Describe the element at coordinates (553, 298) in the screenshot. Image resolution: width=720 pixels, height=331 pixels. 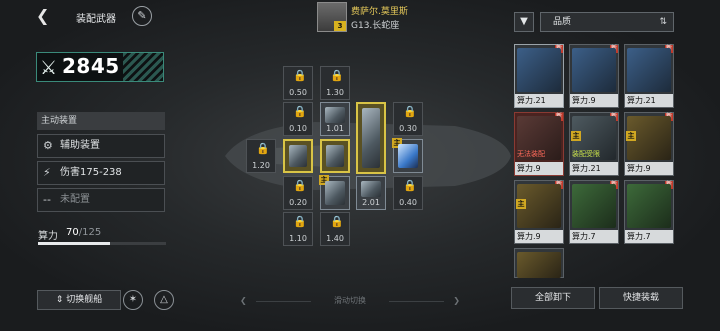
I see `unload-all-button: 全部卸下` at that location.